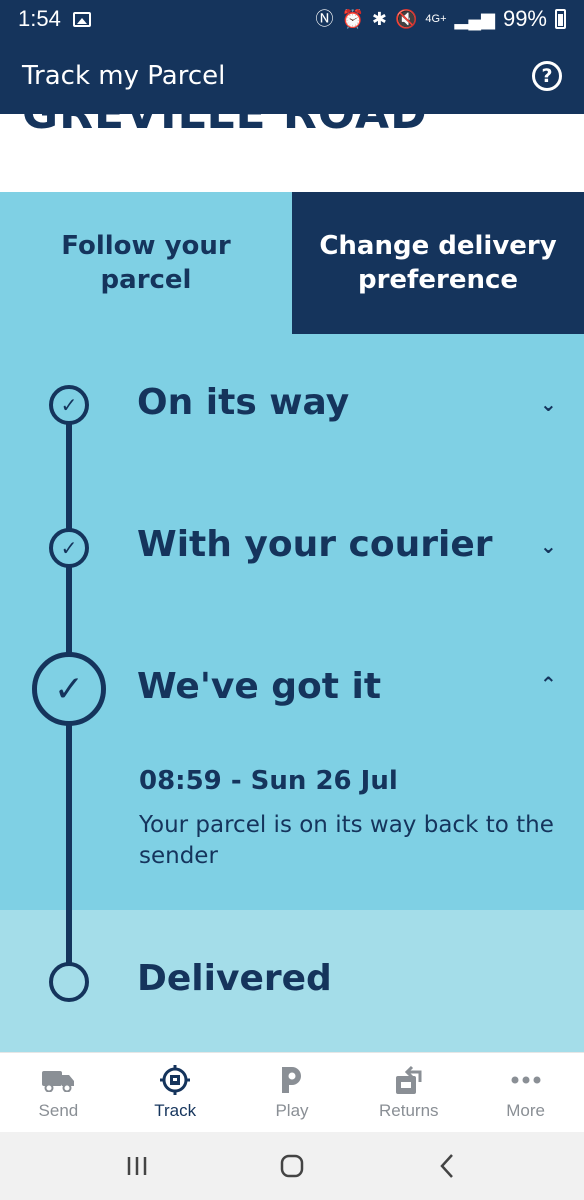  Describe the element at coordinates (69, 982) in the screenshot. I see `empty-circle-icon` at that location.